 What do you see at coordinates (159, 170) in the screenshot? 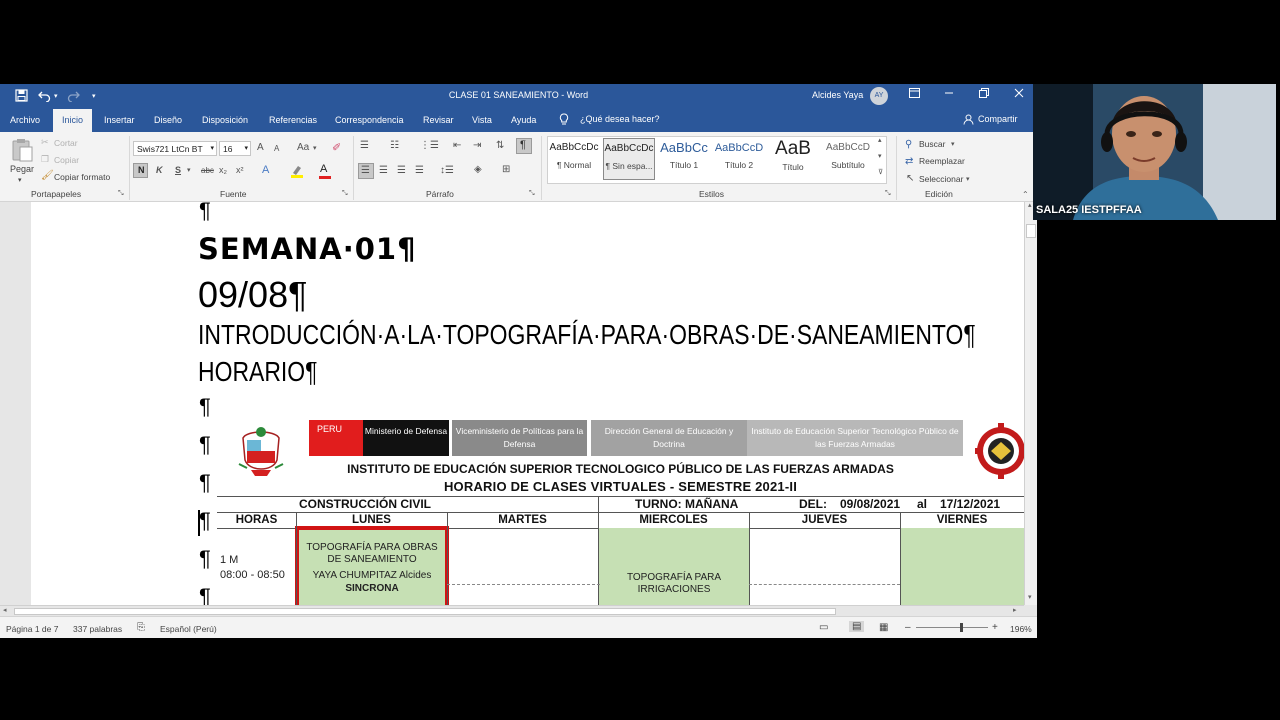
I see `italic-icon: K` at bounding box center [159, 170].